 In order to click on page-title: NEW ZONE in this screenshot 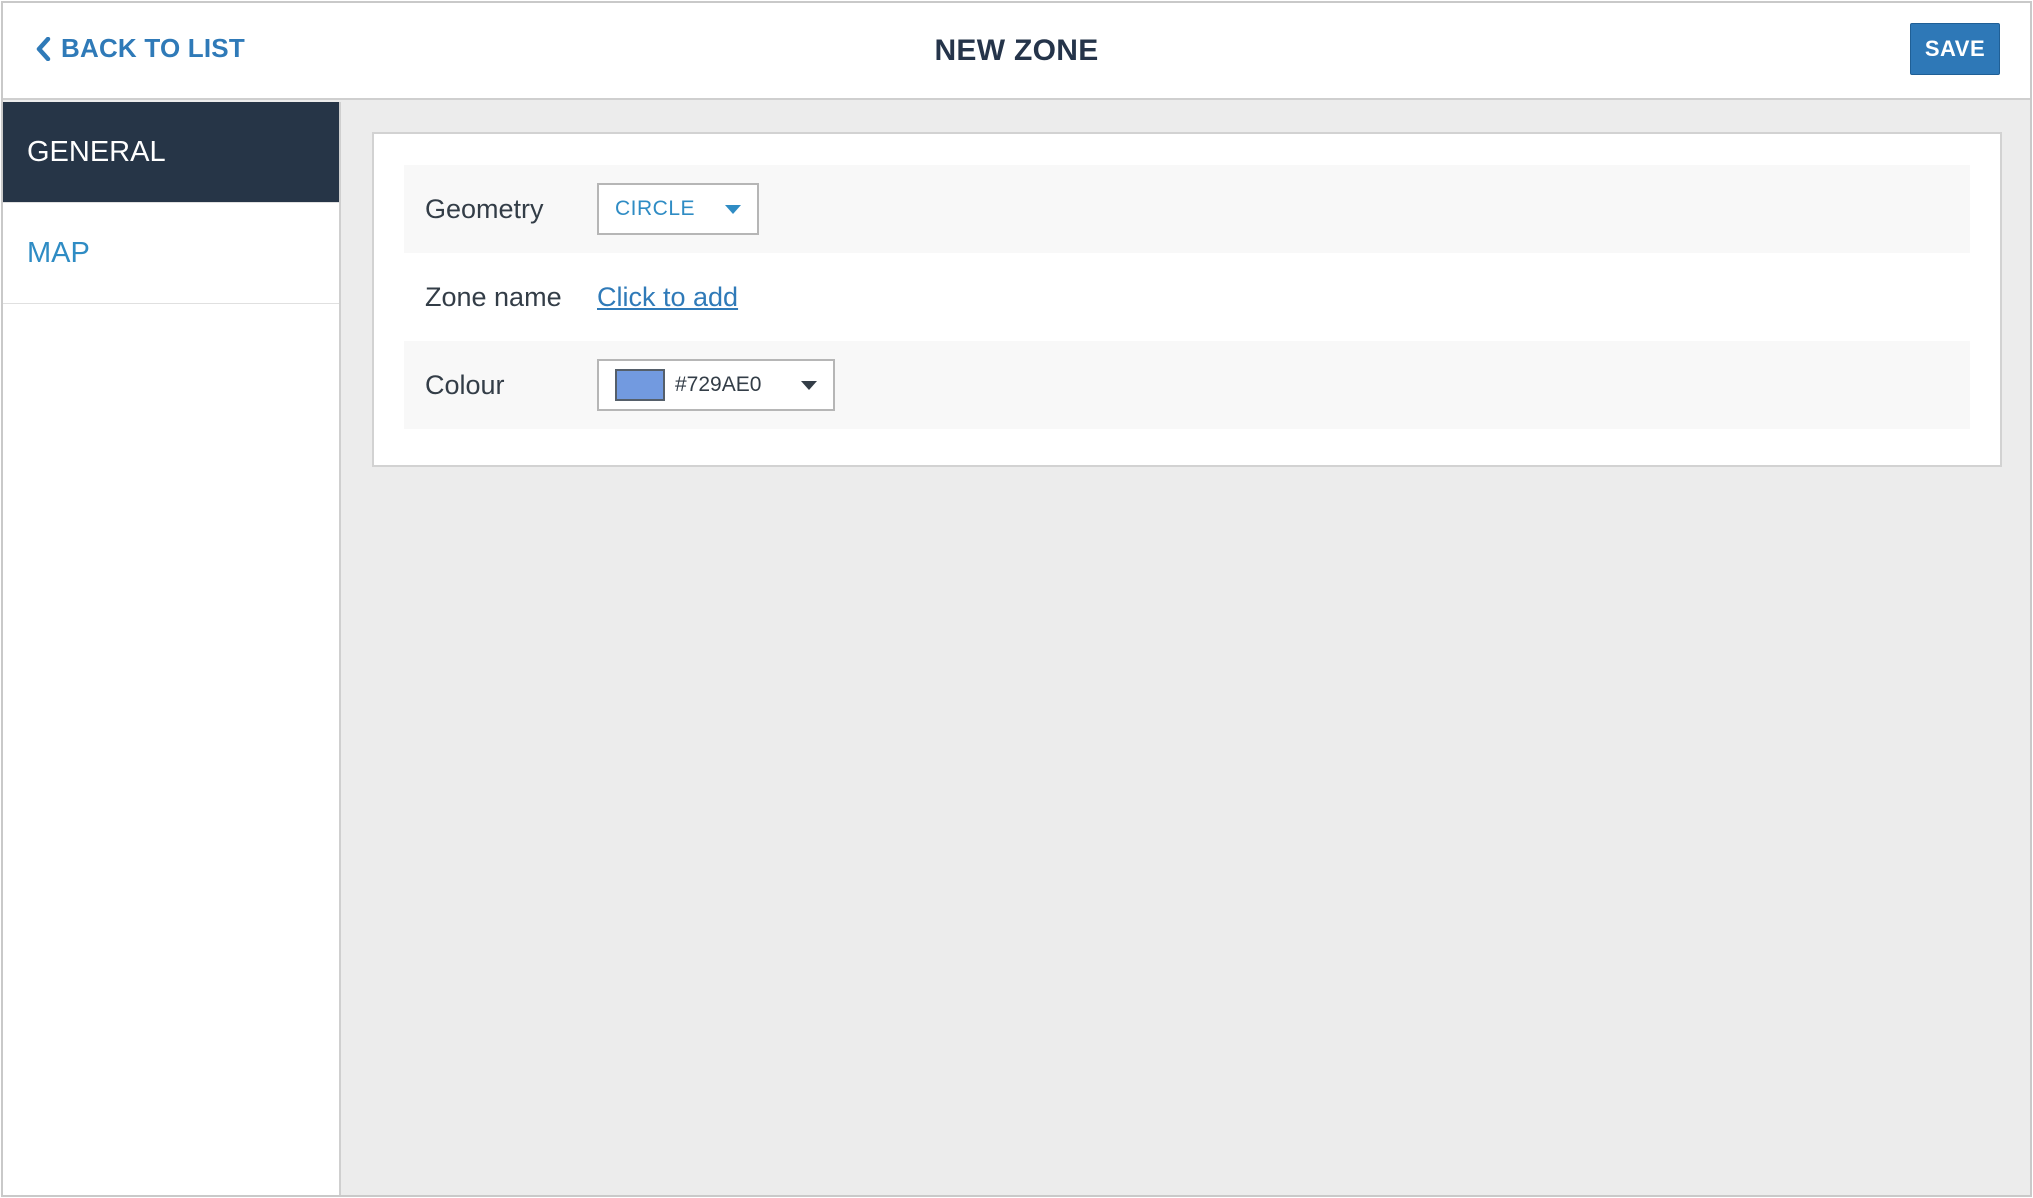, I will do `click(1016, 50)`.